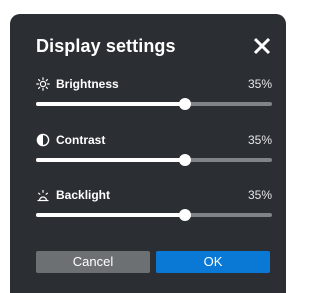  I want to click on contrast-label: Contrast, so click(81, 140).